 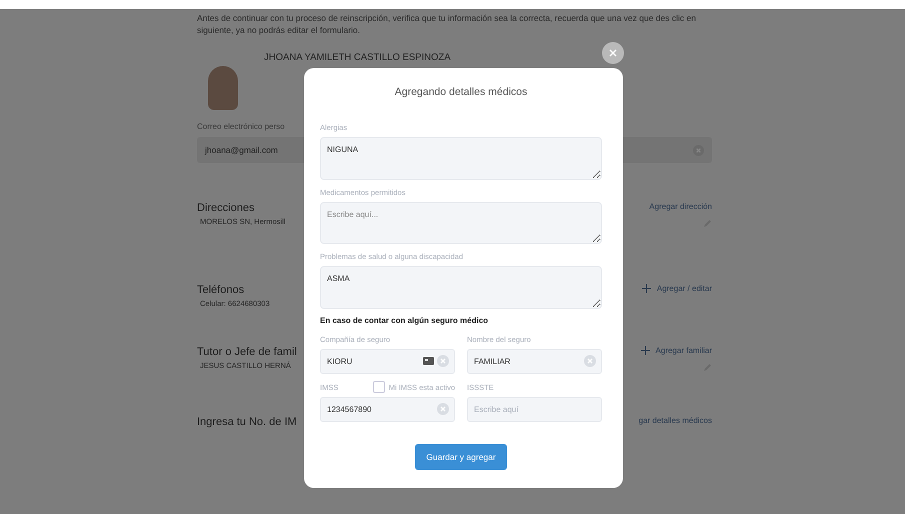 What do you see at coordinates (223, 88) in the screenshot?
I see `avatar-photo-placeholder` at bounding box center [223, 88].